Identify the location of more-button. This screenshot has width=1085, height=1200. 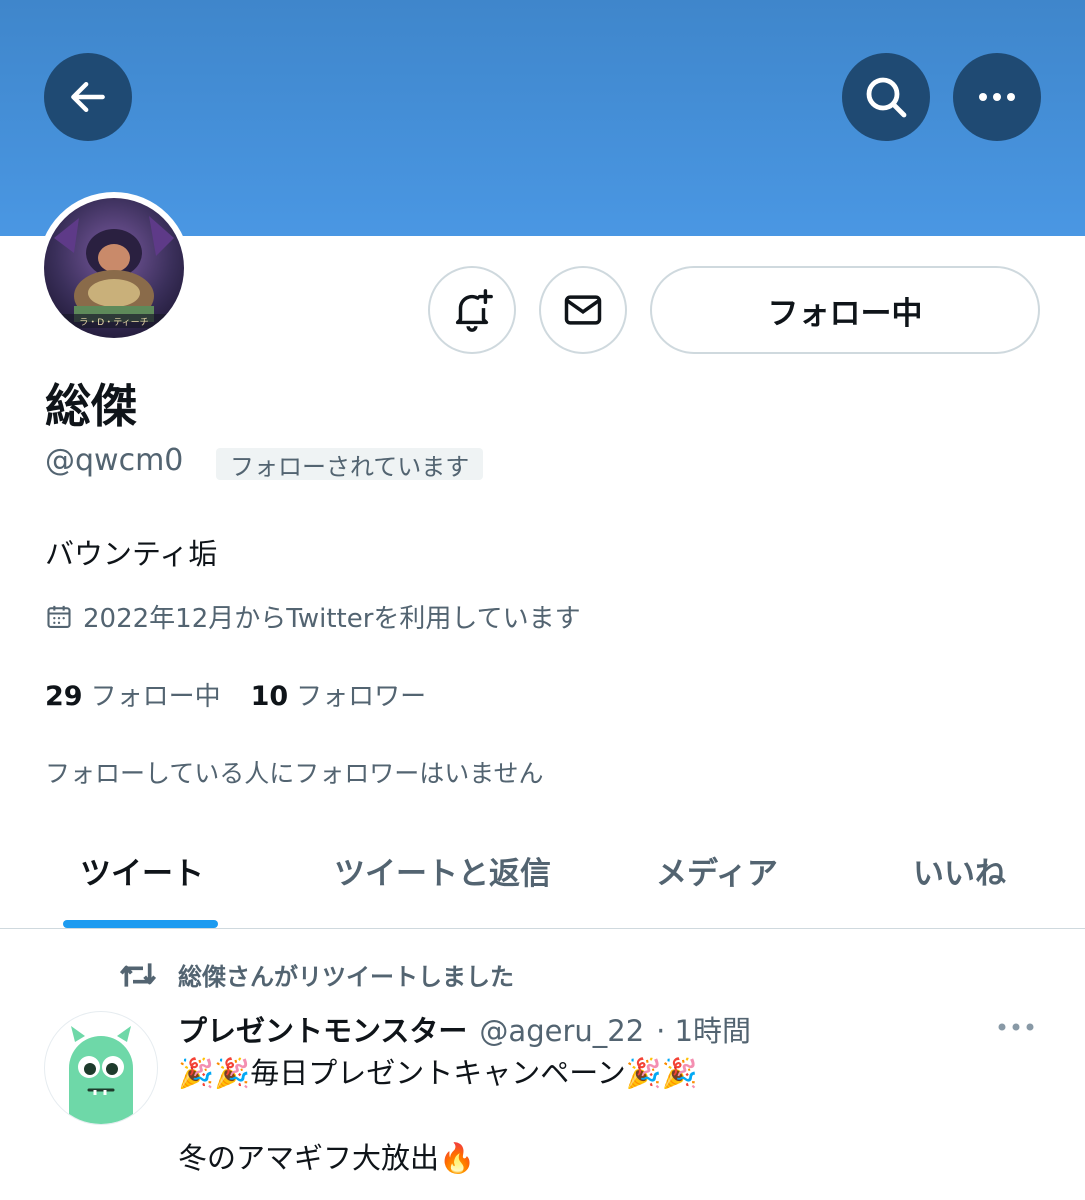
(997, 97).